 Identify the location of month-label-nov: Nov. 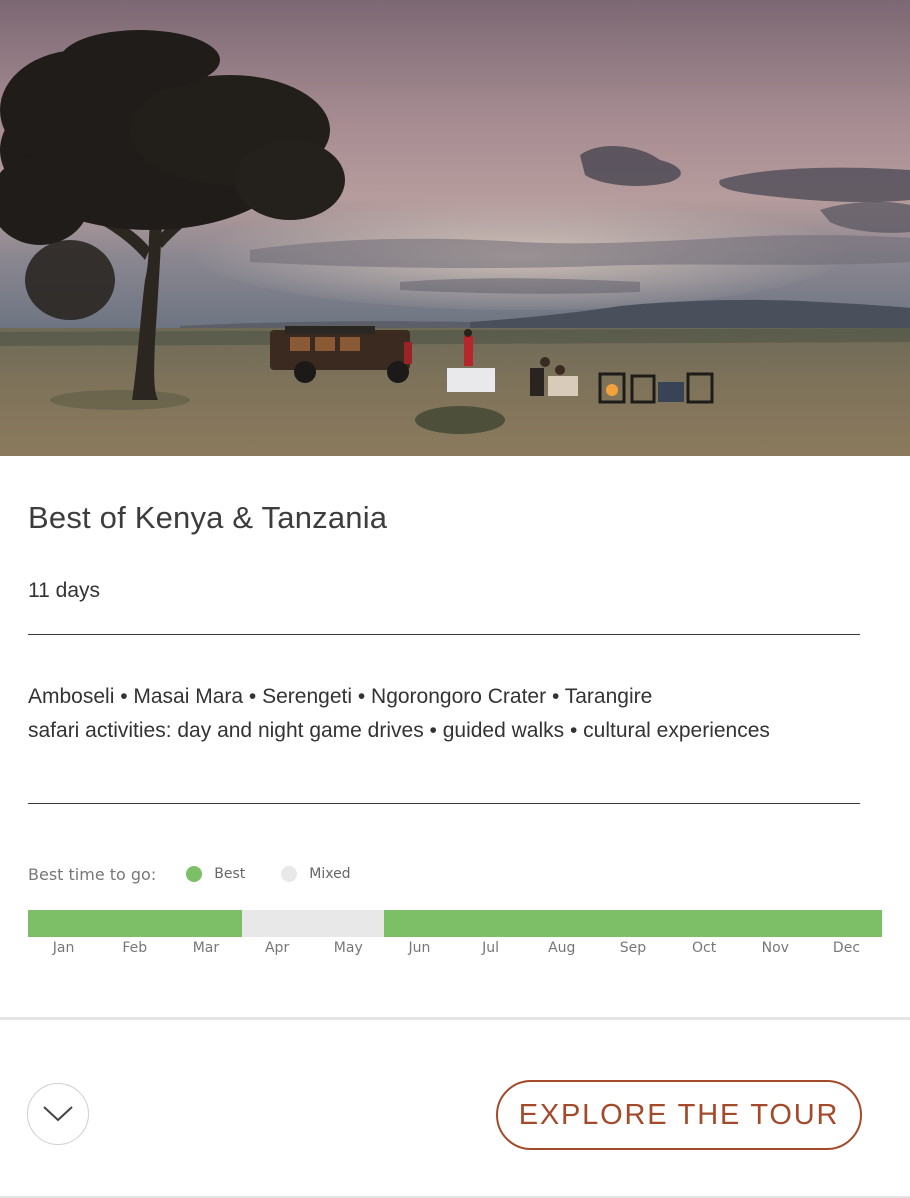
(775, 948).